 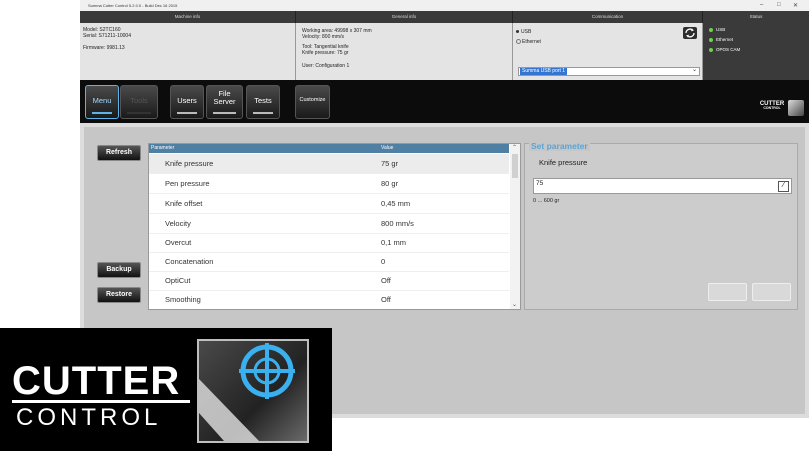 What do you see at coordinates (329, 299) in the screenshot?
I see `table-row: Smoothing Off` at bounding box center [329, 299].